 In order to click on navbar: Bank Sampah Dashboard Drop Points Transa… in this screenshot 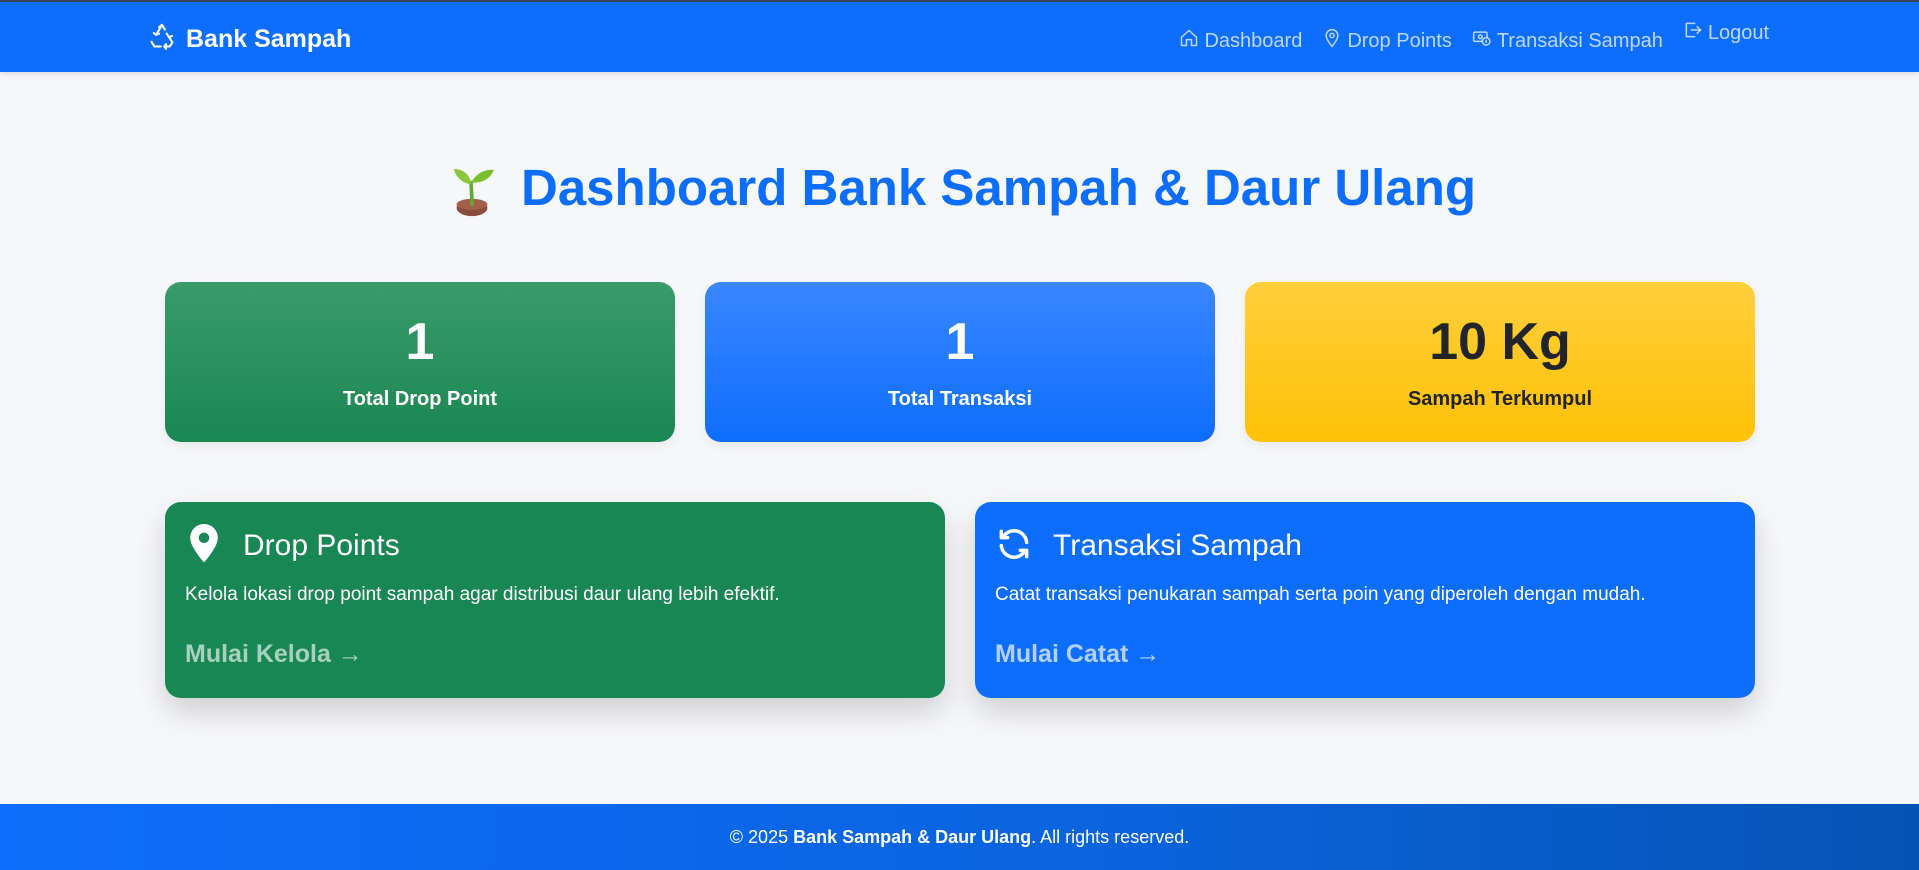, I will do `click(959, 36)`.